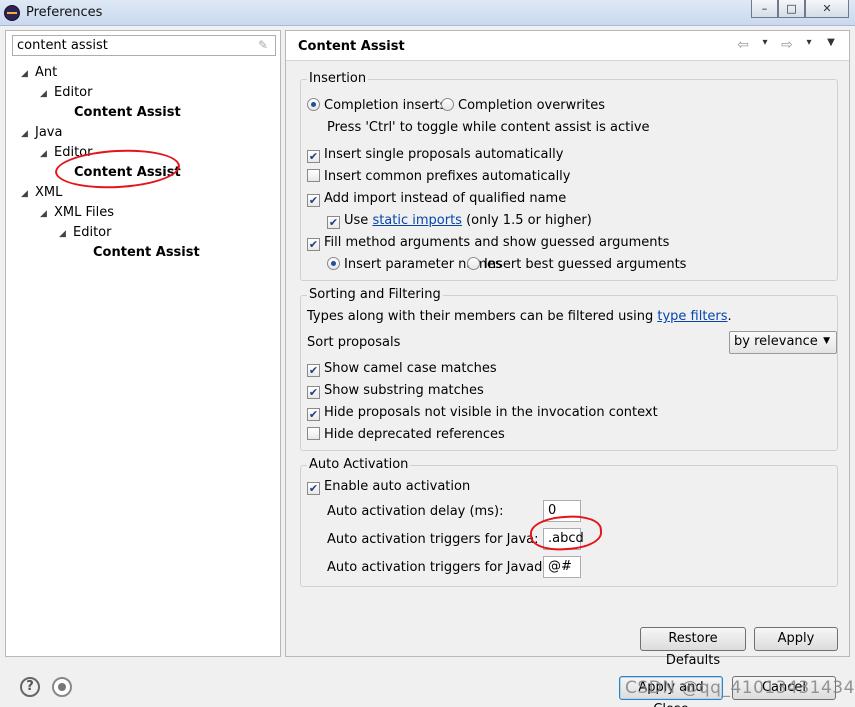  Describe the element at coordinates (406, 435) in the screenshot. I see `hide-deprecated-checkbox: Hide deprecated references` at that location.